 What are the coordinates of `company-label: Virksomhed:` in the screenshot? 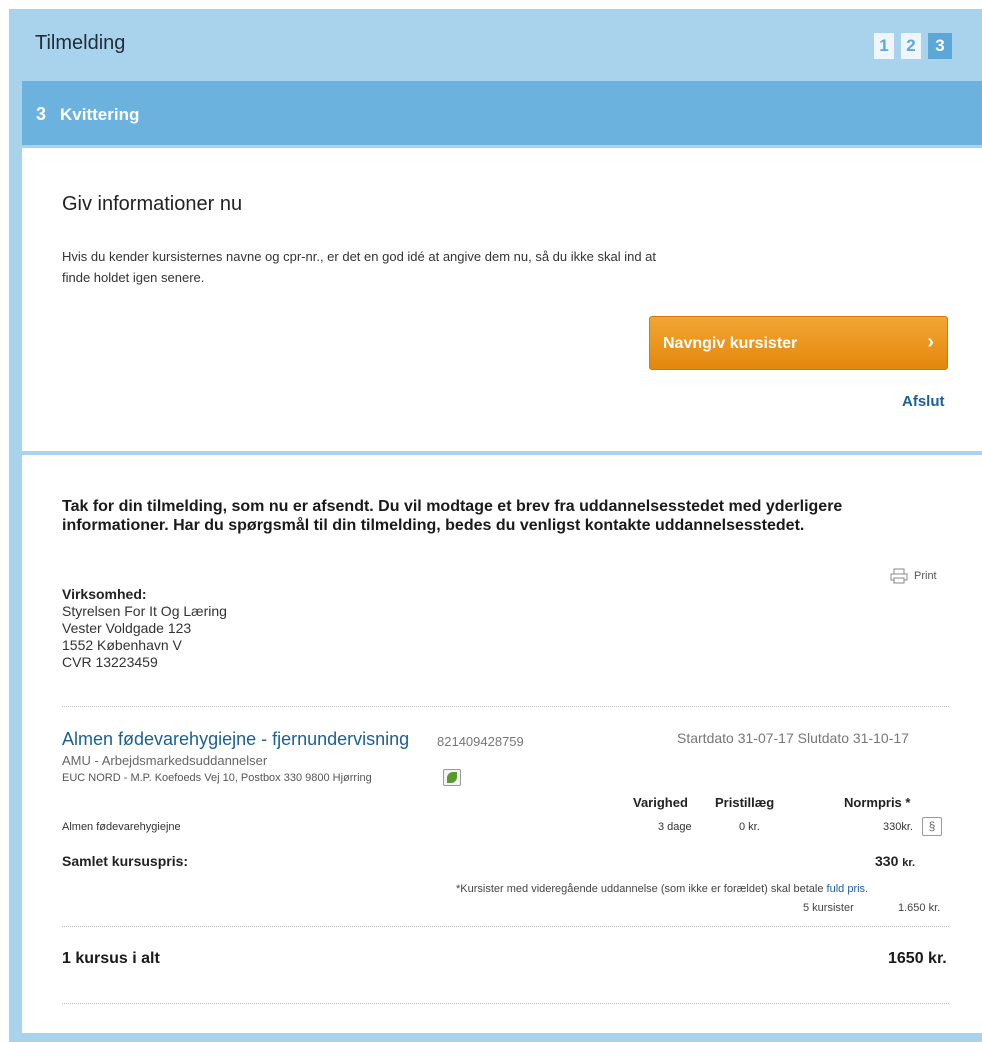 It's located at (104, 594).